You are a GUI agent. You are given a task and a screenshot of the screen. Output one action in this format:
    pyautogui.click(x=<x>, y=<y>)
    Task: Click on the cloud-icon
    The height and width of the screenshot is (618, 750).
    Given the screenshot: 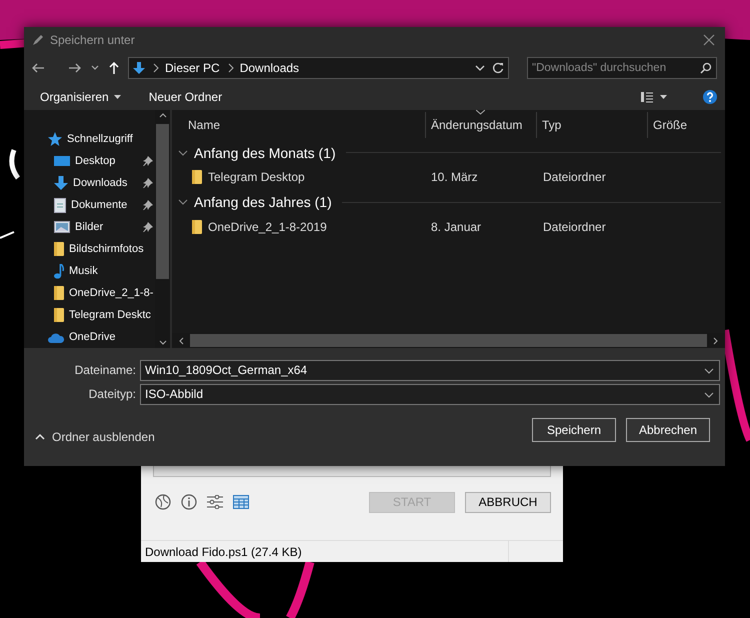 What is the action you would take?
    pyautogui.click(x=56, y=337)
    